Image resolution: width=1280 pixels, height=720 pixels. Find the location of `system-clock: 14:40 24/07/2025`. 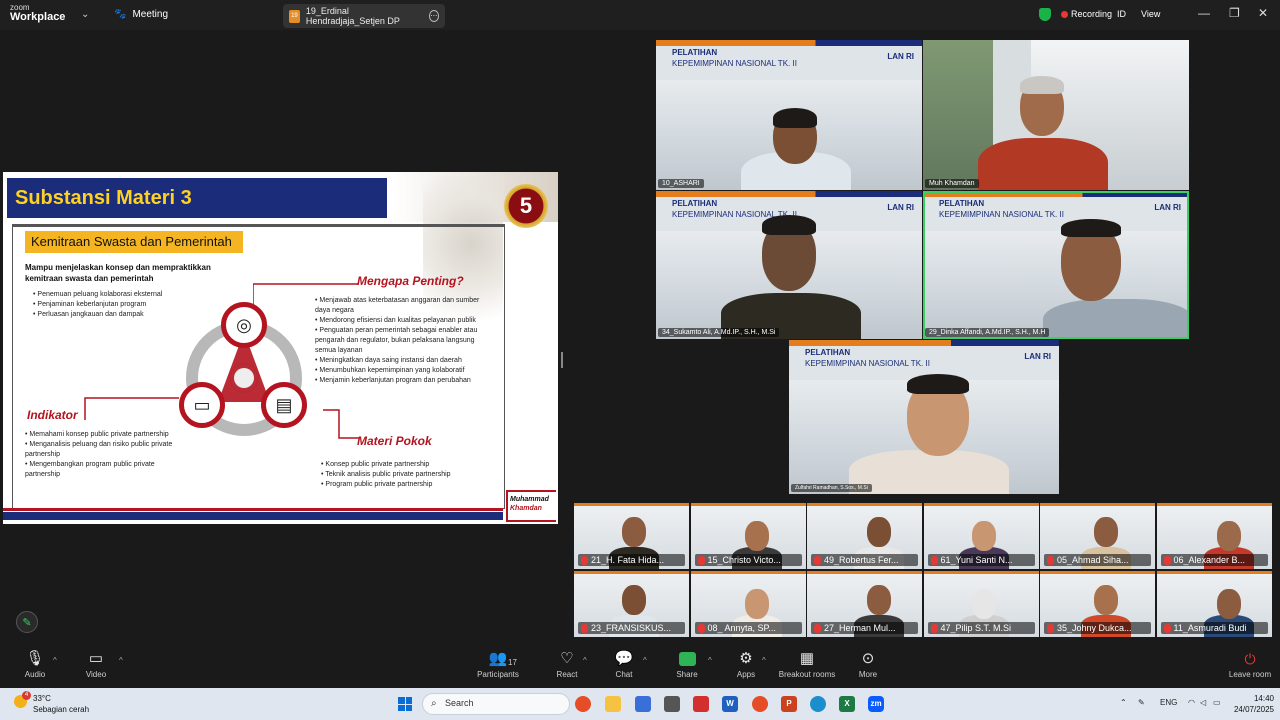

system-clock: 14:40 24/07/2025 is located at coordinates (1250, 704).